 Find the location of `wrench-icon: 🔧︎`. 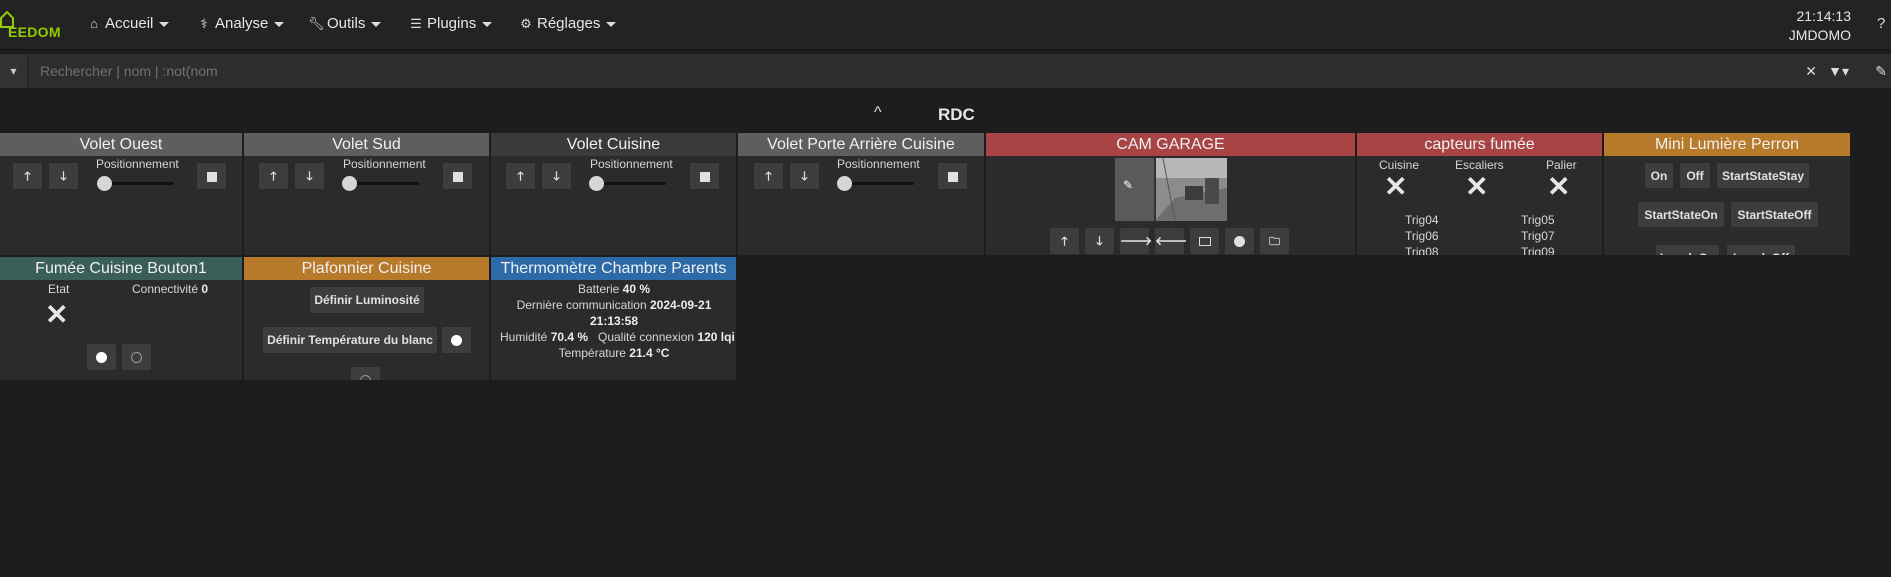

wrench-icon: 🔧︎ is located at coordinates (316, 23).